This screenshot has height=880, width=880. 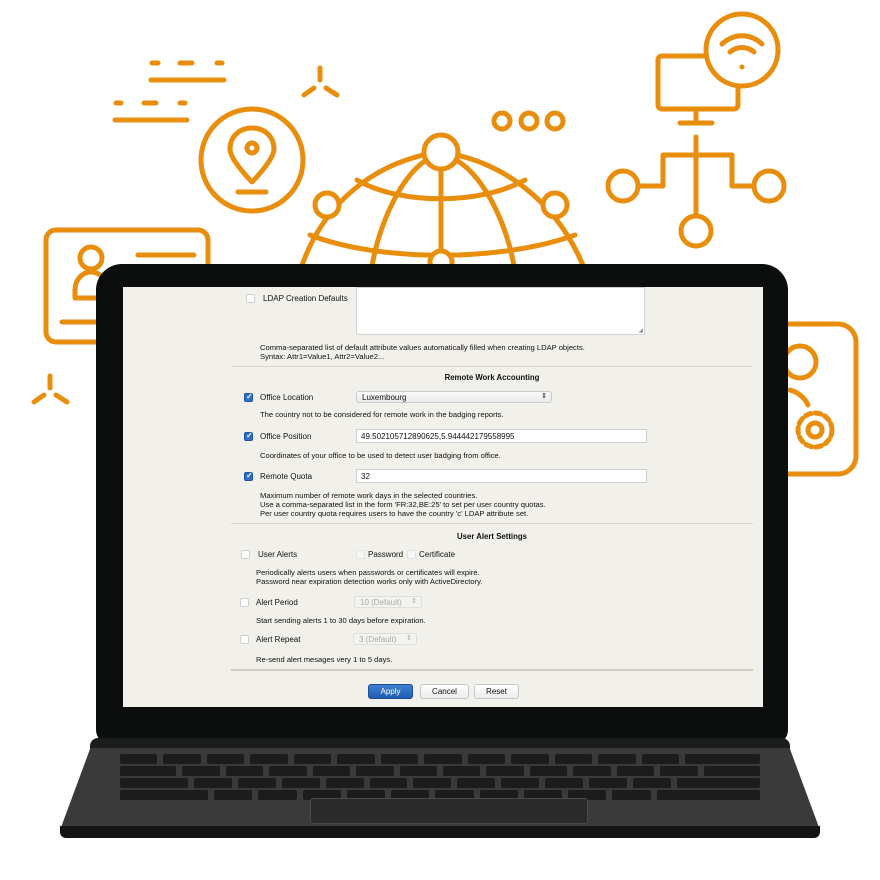 What do you see at coordinates (252, 160) in the screenshot?
I see `location-pin-icon` at bounding box center [252, 160].